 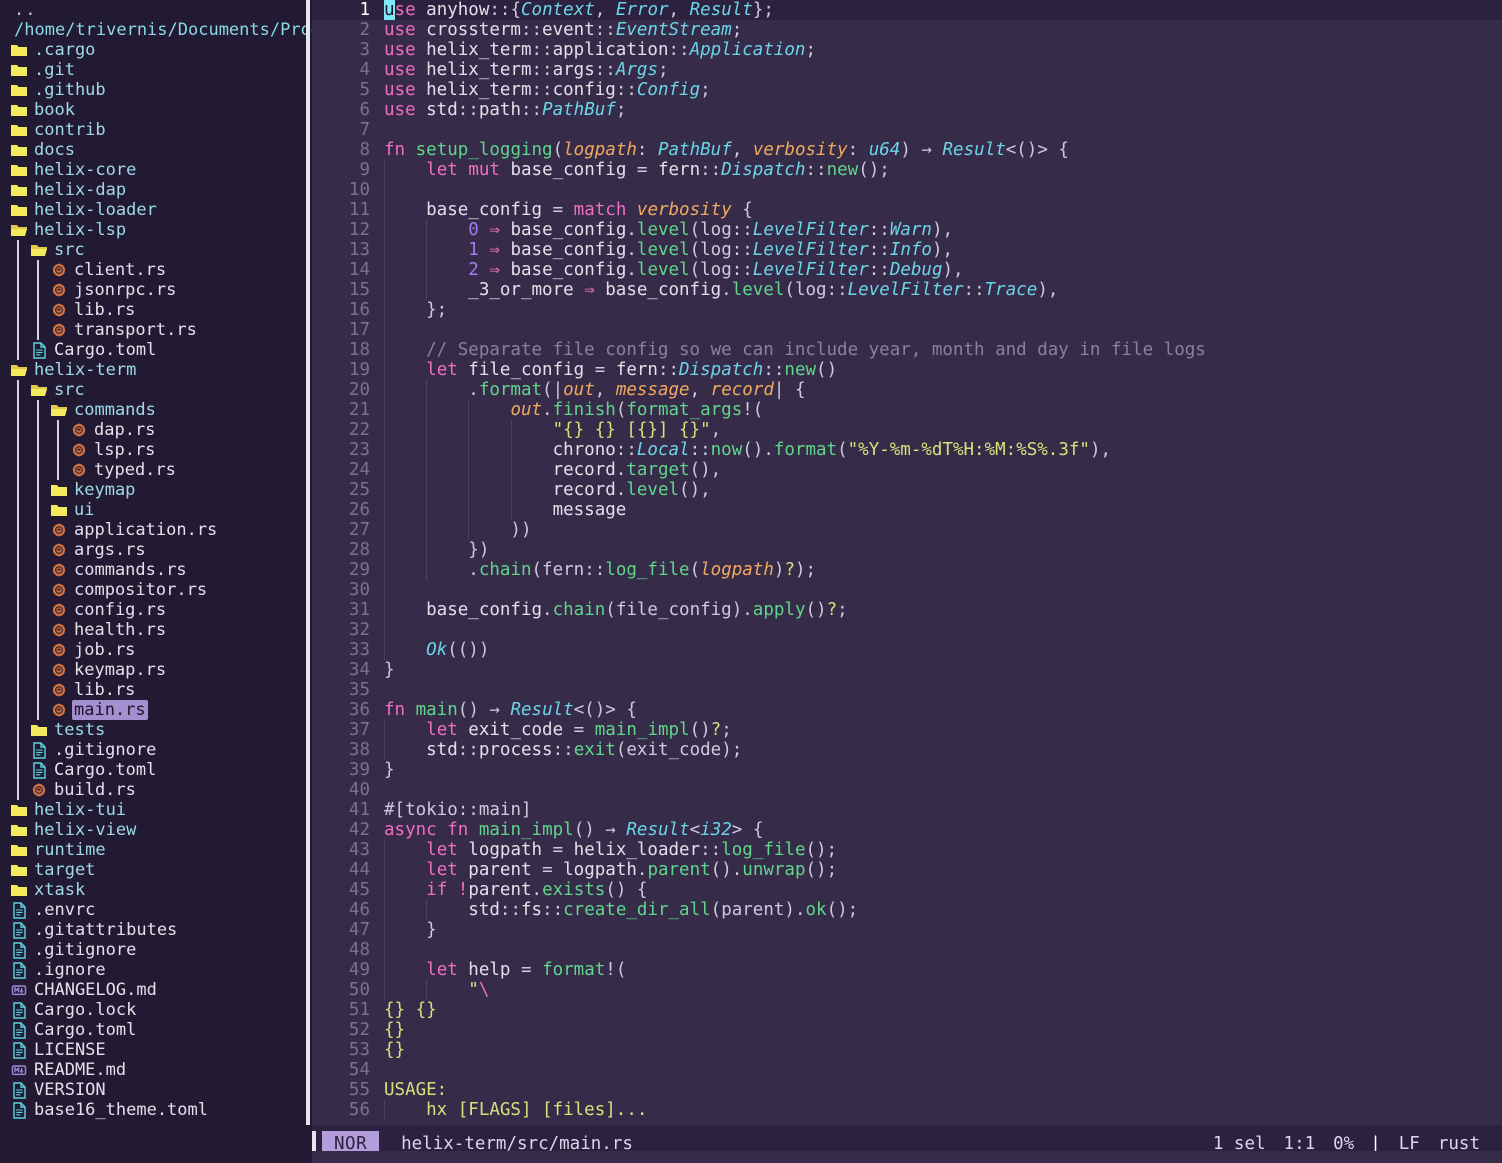 What do you see at coordinates (156, 270) in the screenshot?
I see `file-tree-item: client.rs` at bounding box center [156, 270].